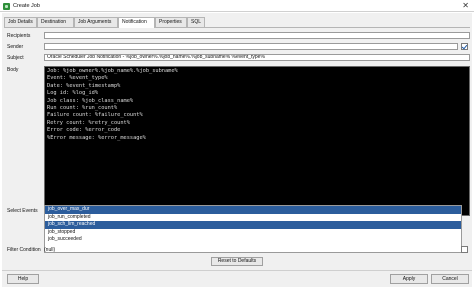  What do you see at coordinates (237, 27) in the screenshot?
I see `tab-divider` at bounding box center [237, 27].